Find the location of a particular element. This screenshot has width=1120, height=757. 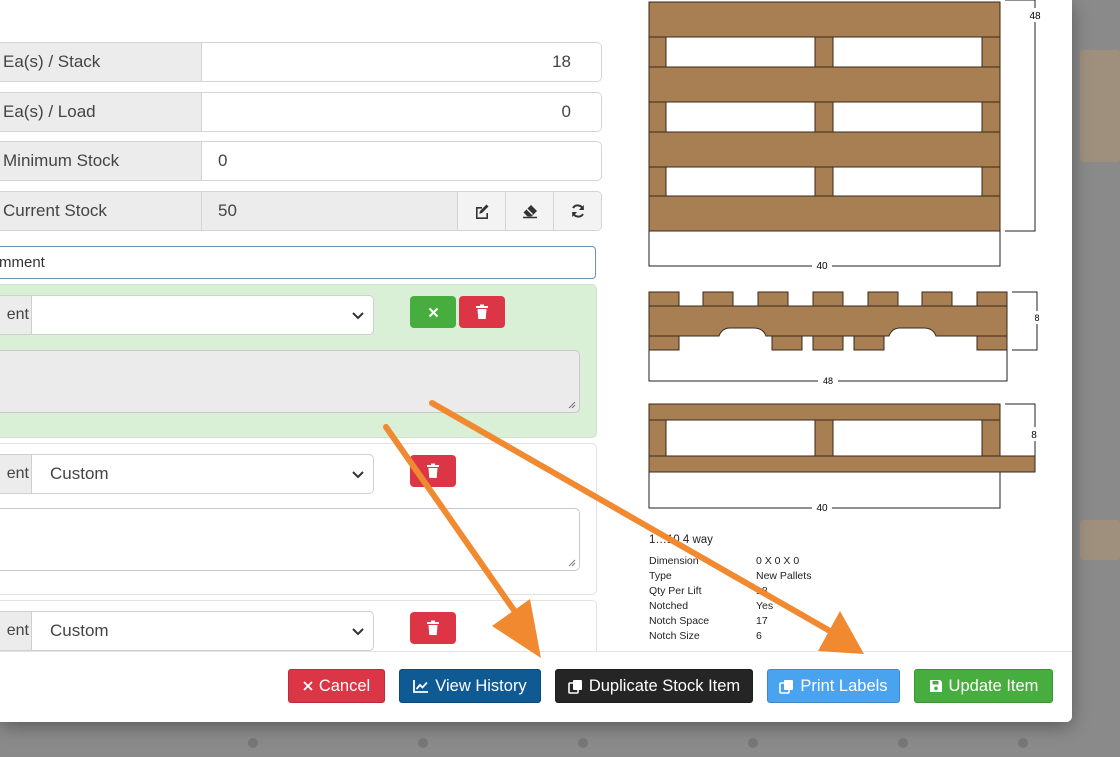

cancel-label: Cancel is located at coordinates (344, 685).